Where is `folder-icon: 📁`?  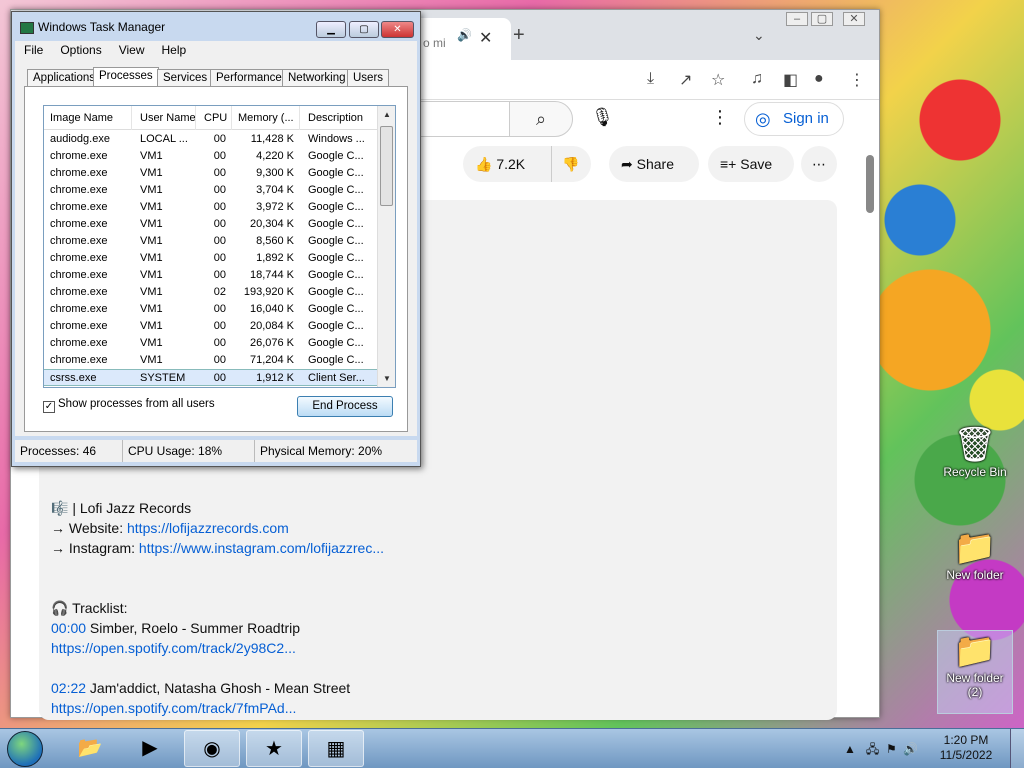 folder-icon: 📁 is located at coordinates (975, 651).